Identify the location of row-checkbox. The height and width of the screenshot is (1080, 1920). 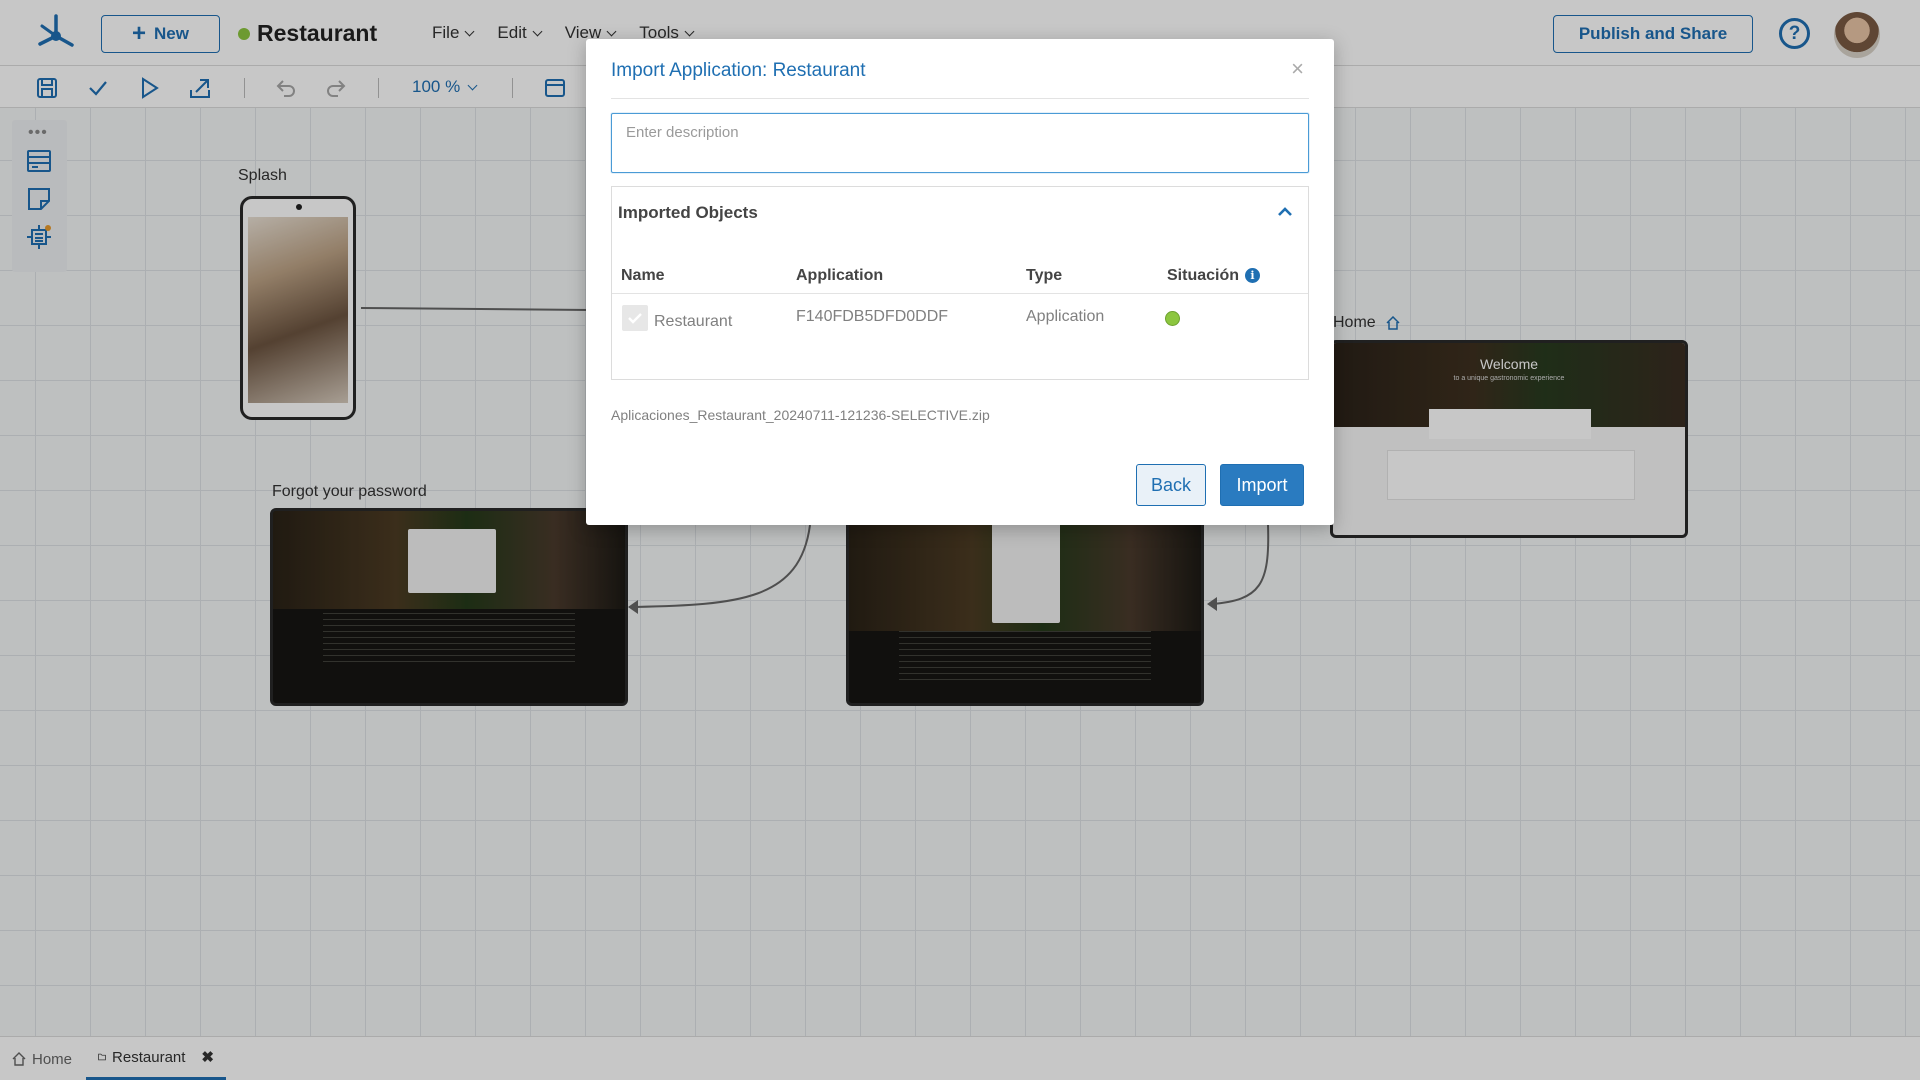
(635, 318).